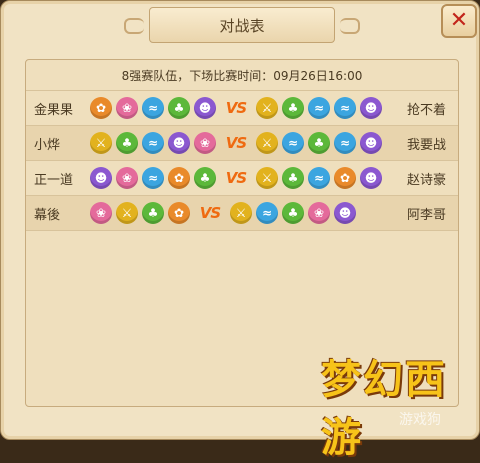 This screenshot has height=463, width=480. Describe the element at coordinates (54, 180) in the screenshot. I see `team-left-name: 正一道` at that location.